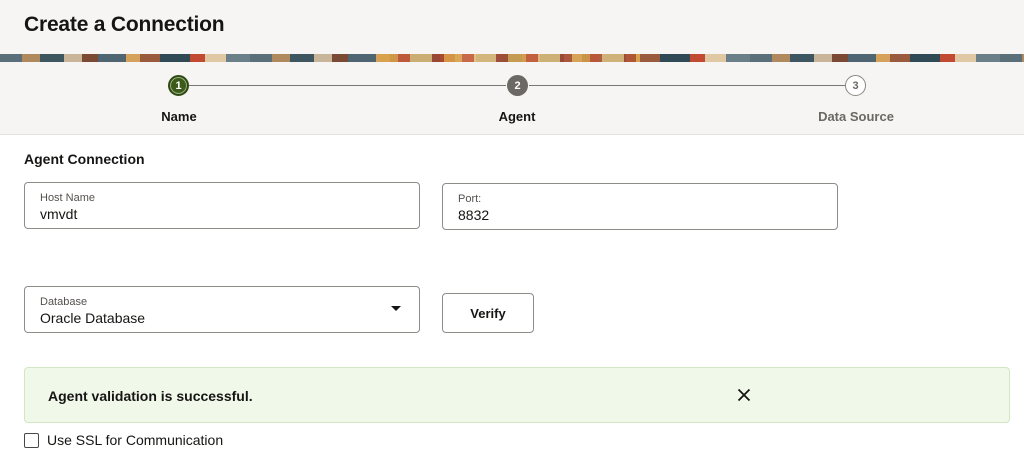 Image resolution: width=1024 pixels, height=468 pixels. What do you see at coordinates (64, 302) in the screenshot?
I see `database-label: Database` at bounding box center [64, 302].